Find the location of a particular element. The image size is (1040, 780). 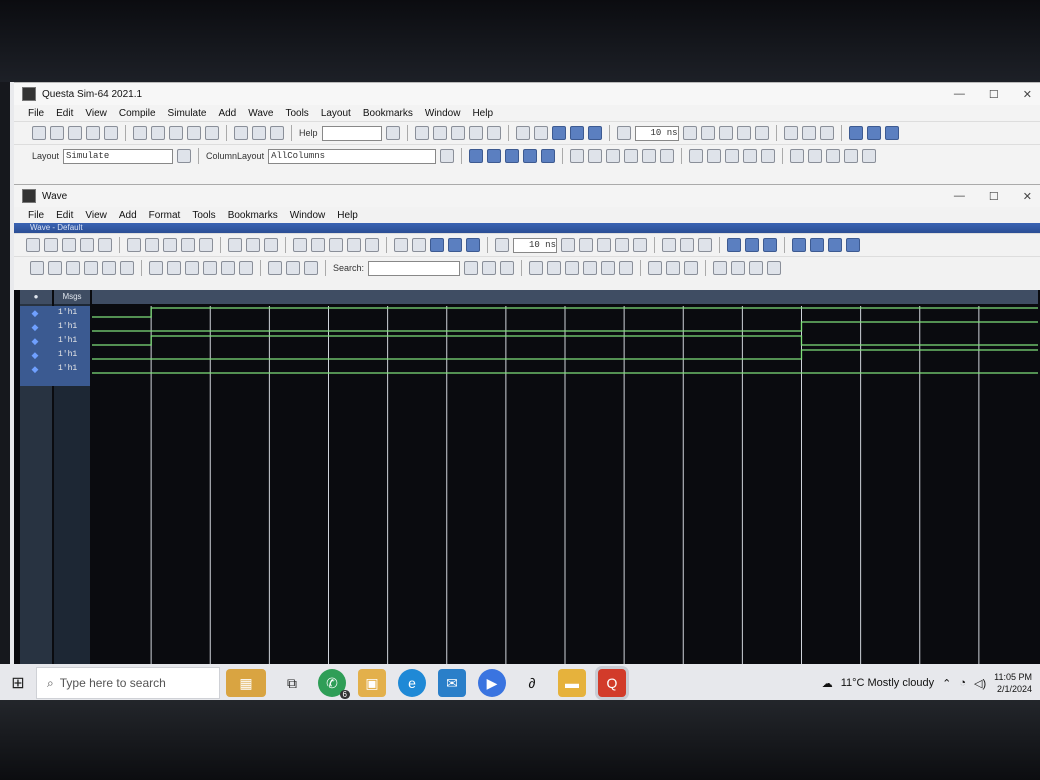

menu-tools: Tools is located at coordinates (296, 113).